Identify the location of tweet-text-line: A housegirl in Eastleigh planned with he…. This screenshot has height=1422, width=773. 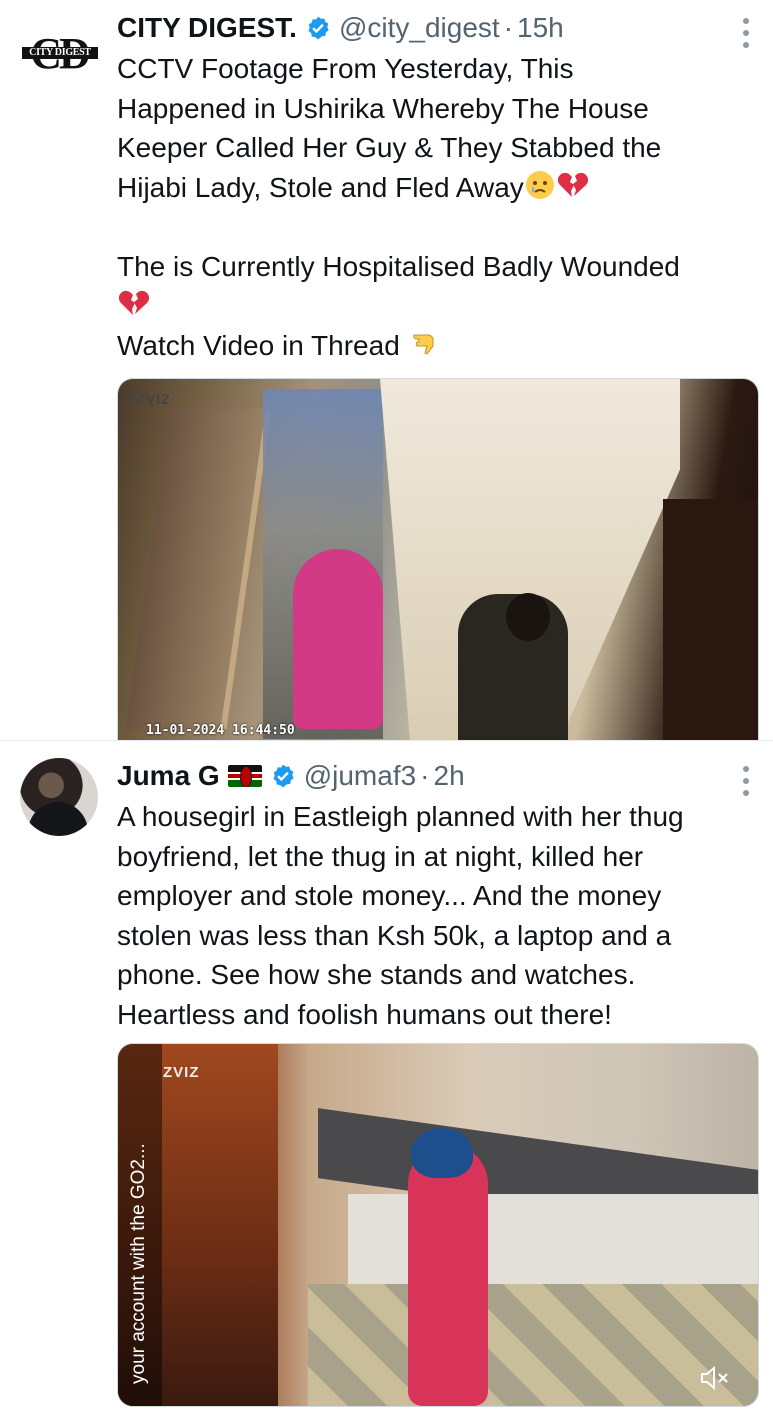
(400, 816).